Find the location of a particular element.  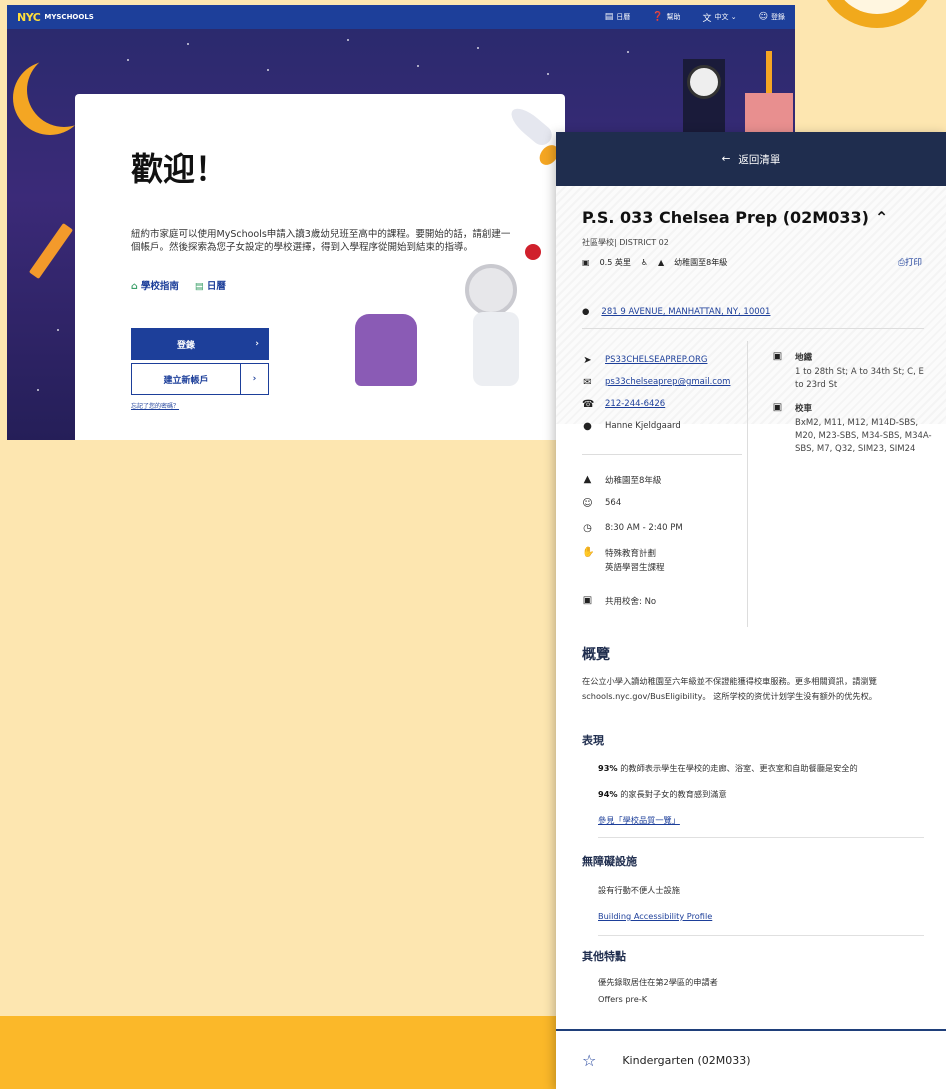

nav-help: ❓ 幫助 is located at coordinates (666, 17).